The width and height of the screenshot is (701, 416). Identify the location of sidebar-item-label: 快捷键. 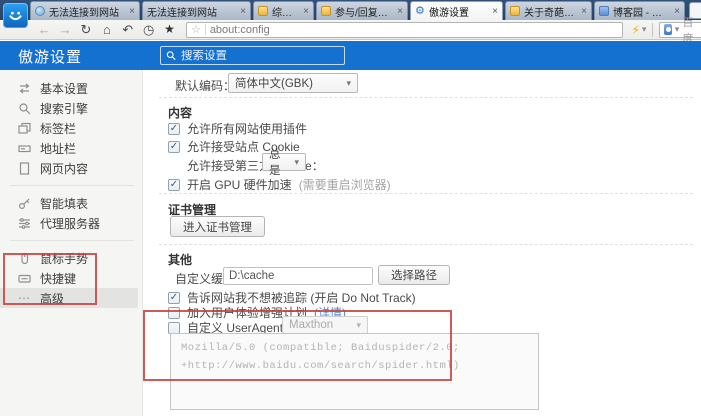
(58, 278).